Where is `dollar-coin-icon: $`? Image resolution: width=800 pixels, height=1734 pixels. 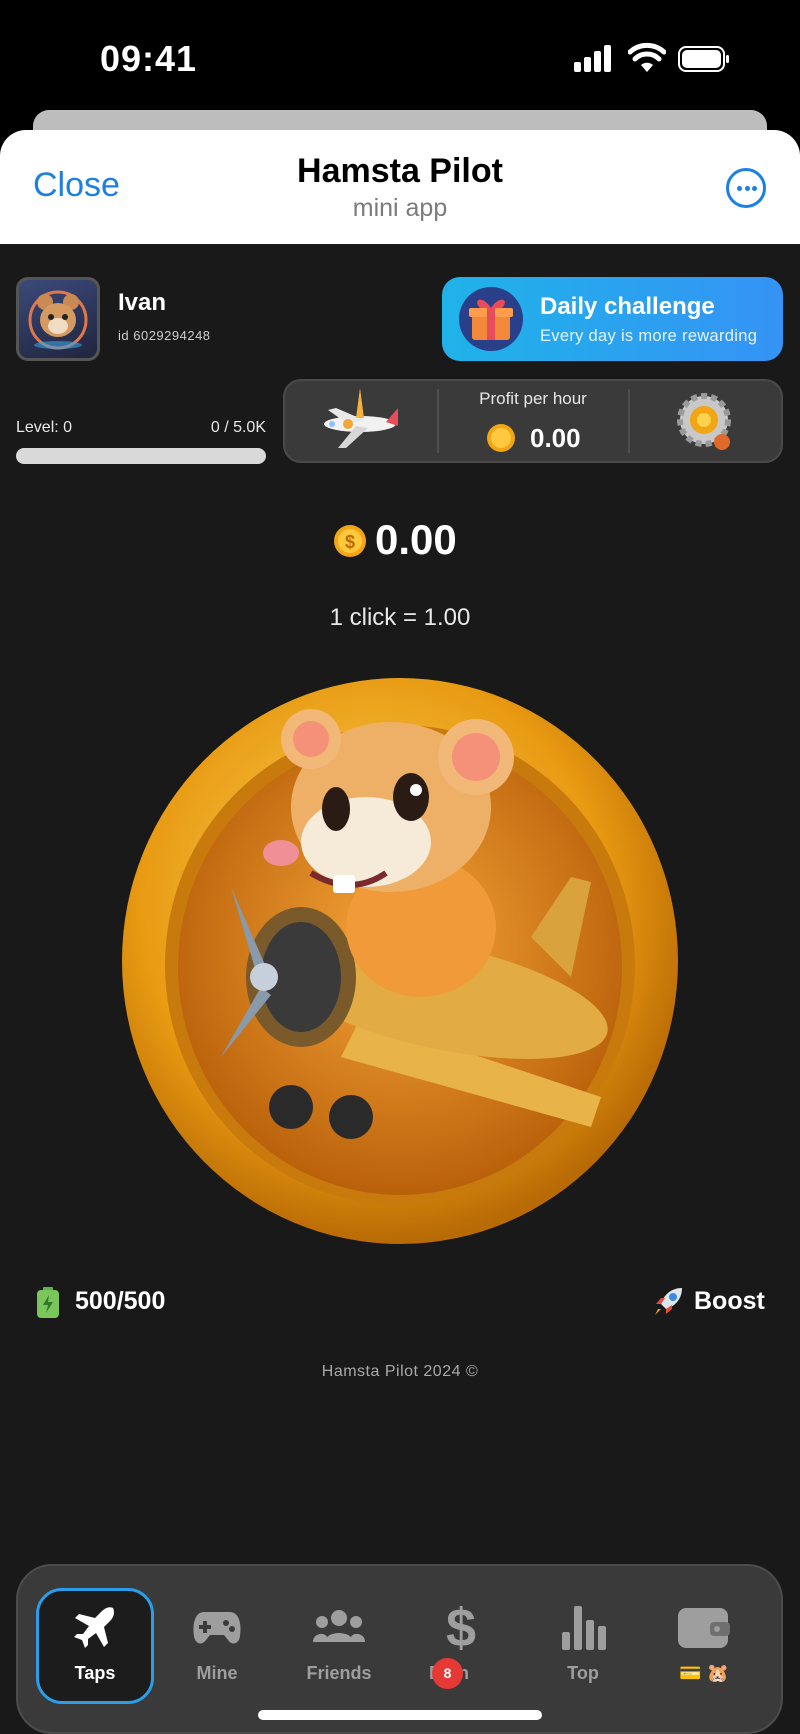 dollar-coin-icon: $ is located at coordinates (350, 541).